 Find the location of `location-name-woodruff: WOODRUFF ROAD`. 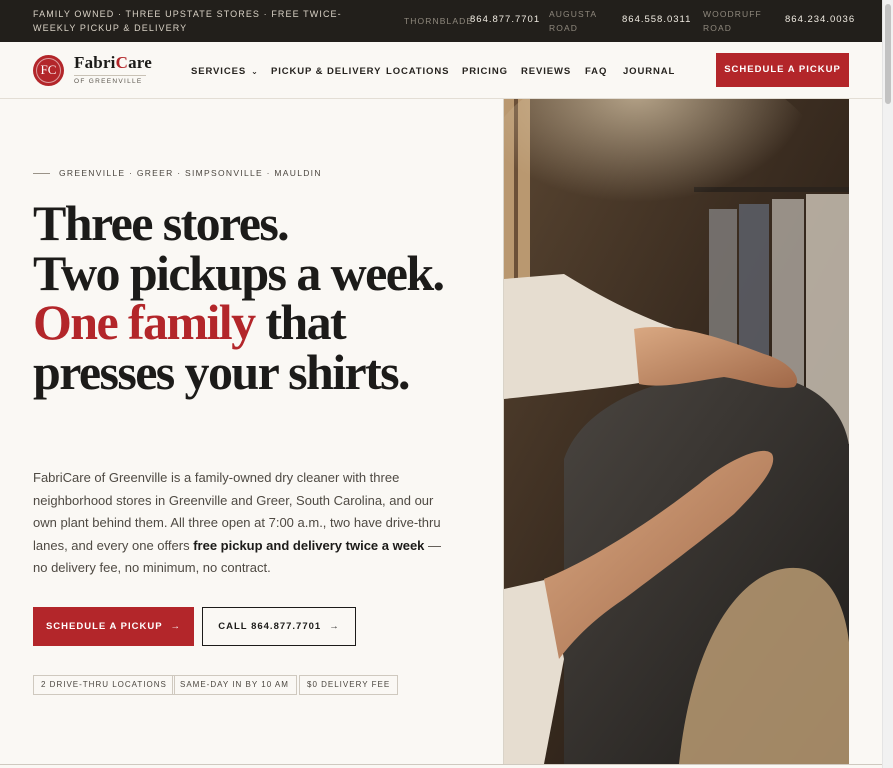

location-name-woodruff: WOODRUFF ROAD is located at coordinates (732, 21).